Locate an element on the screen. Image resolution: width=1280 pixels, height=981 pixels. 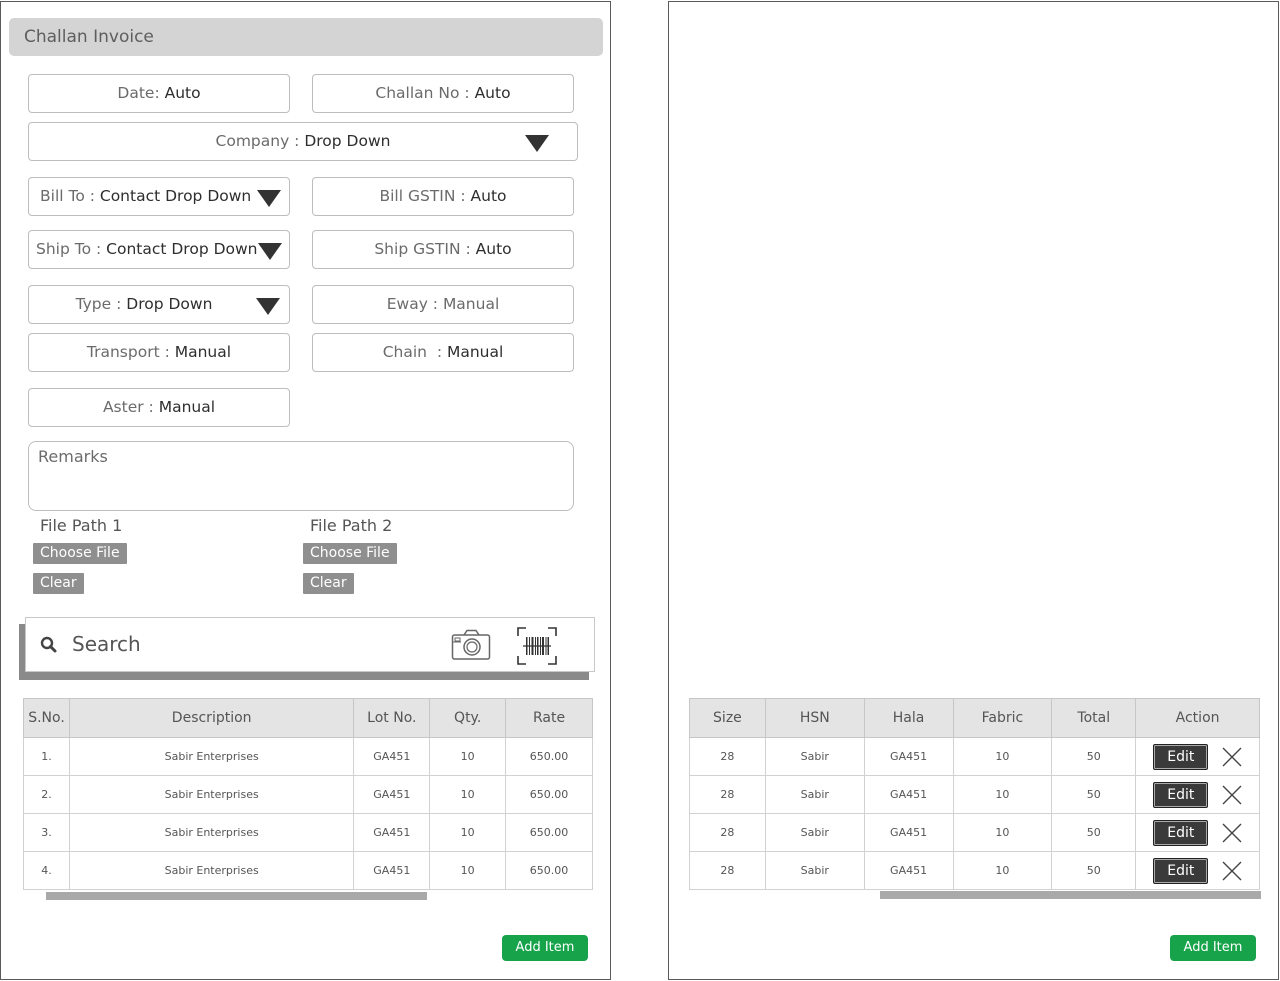
bill-to-dropdown: Bill To : Contact Drop Down is located at coordinates (159, 196).